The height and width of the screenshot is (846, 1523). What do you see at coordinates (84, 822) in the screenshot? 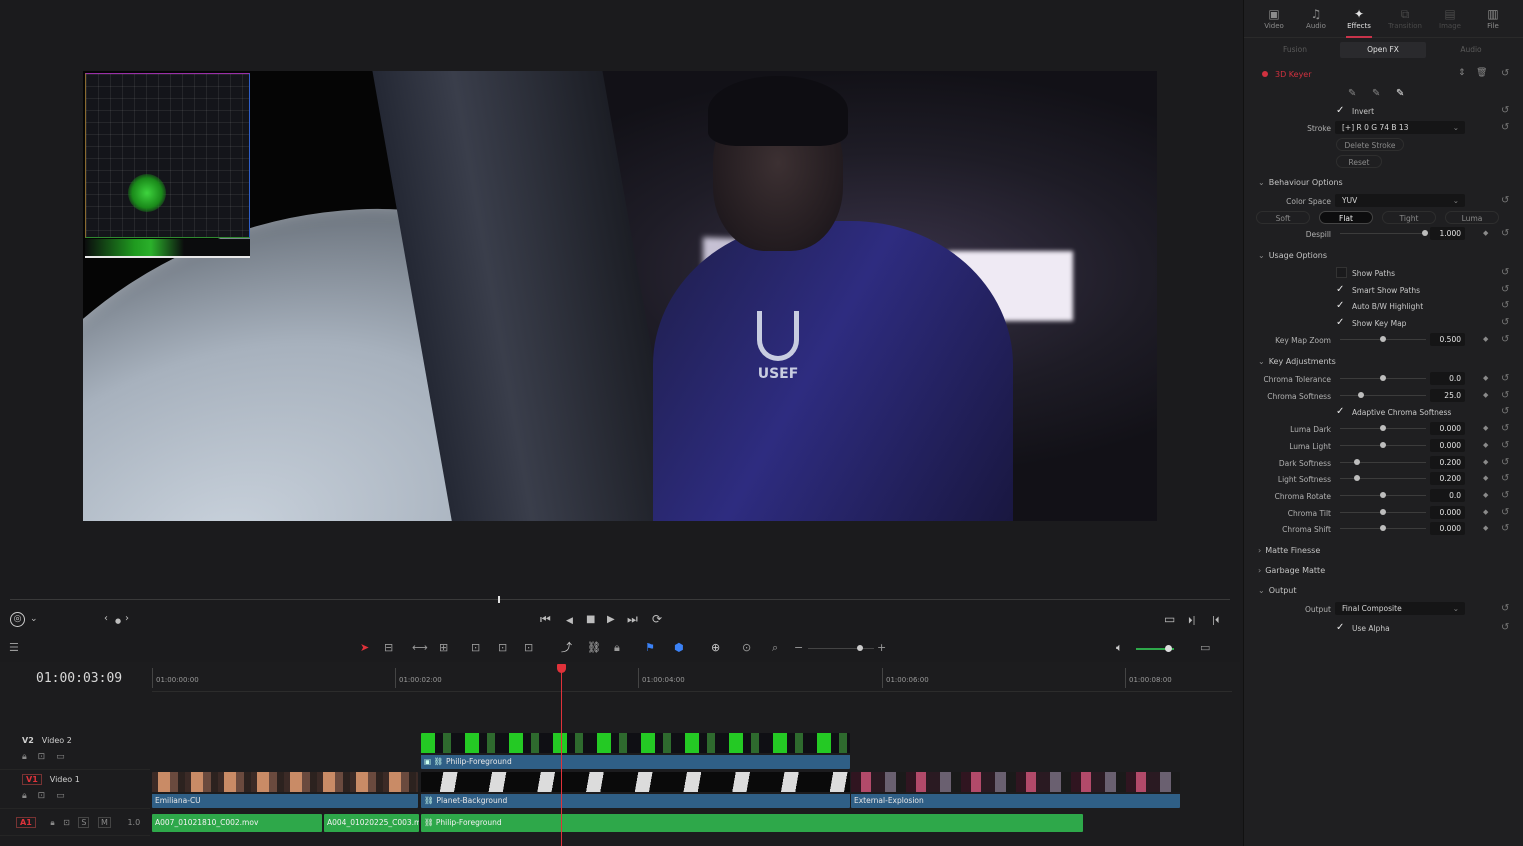
I see `solo-button: S` at bounding box center [84, 822].